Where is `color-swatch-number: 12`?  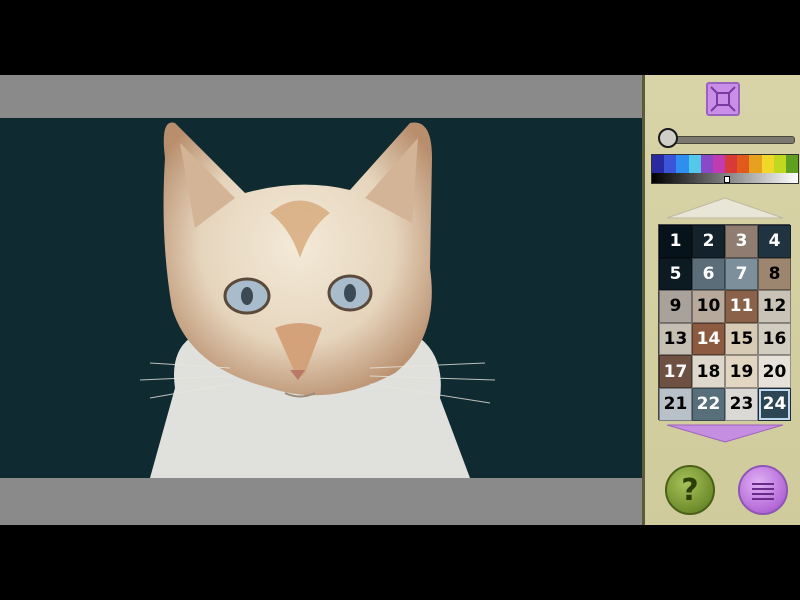 color-swatch-number: 12 is located at coordinates (774, 306).